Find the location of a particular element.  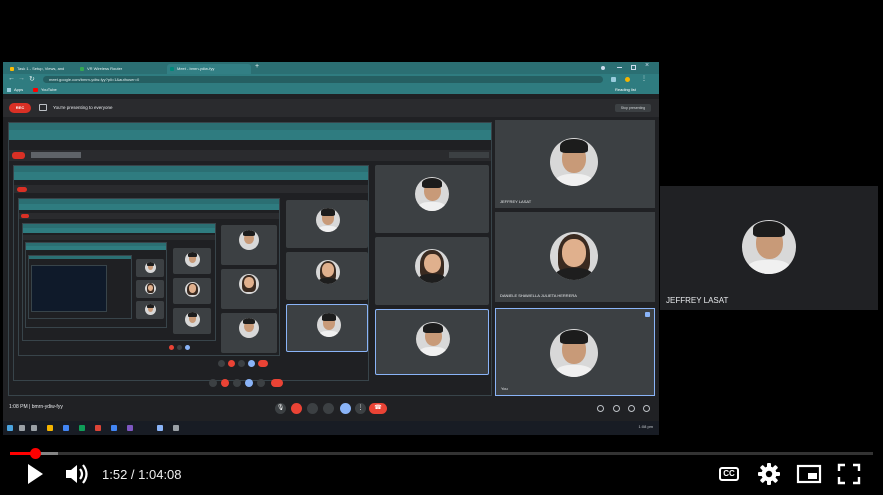

browser-tab-active: Meet - bmrn-ydiw-fyy is located at coordinates (209, 69).